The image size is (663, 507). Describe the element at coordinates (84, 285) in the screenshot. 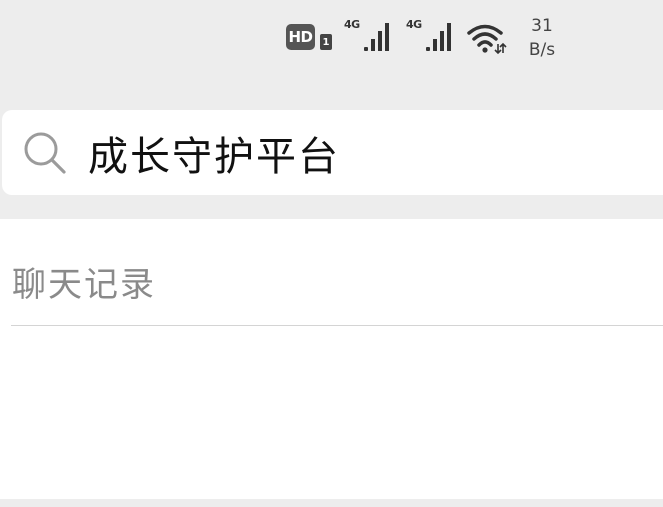

I see `section-title-chat-history: 聊天记录` at that location.